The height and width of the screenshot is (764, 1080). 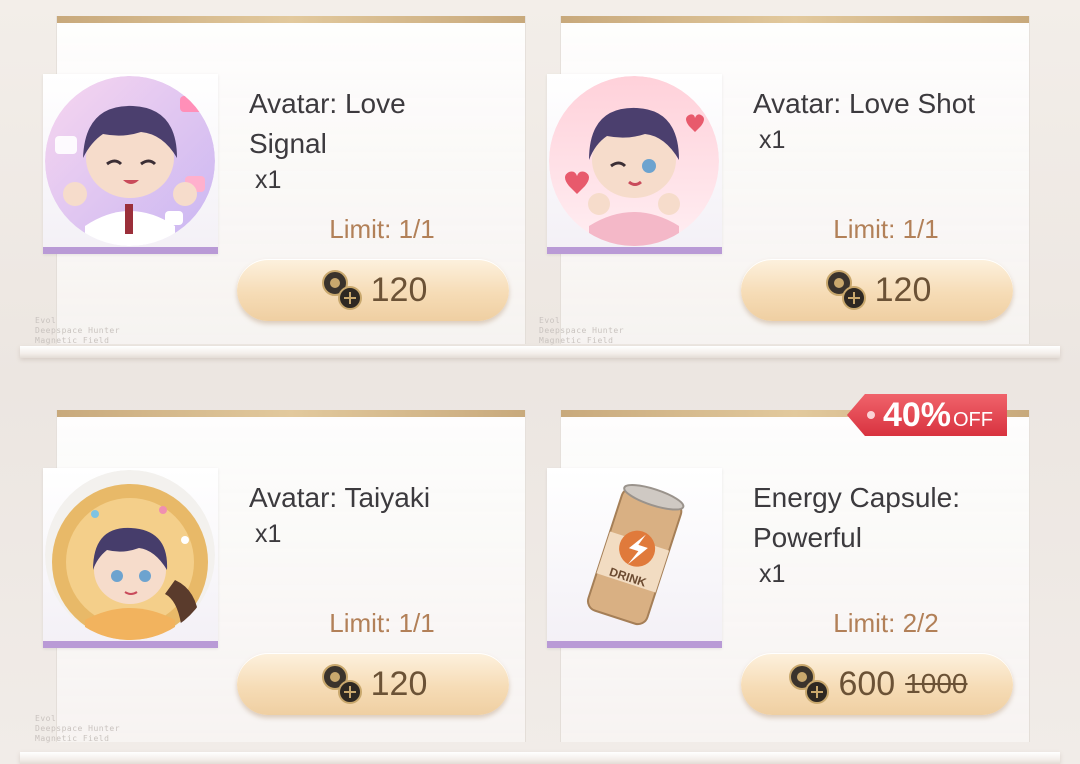 What do you see at coordinates (327, 123) in the screenshot?
I see `item-title: Avatar: Love Signal` at bounding box center [327, 123].